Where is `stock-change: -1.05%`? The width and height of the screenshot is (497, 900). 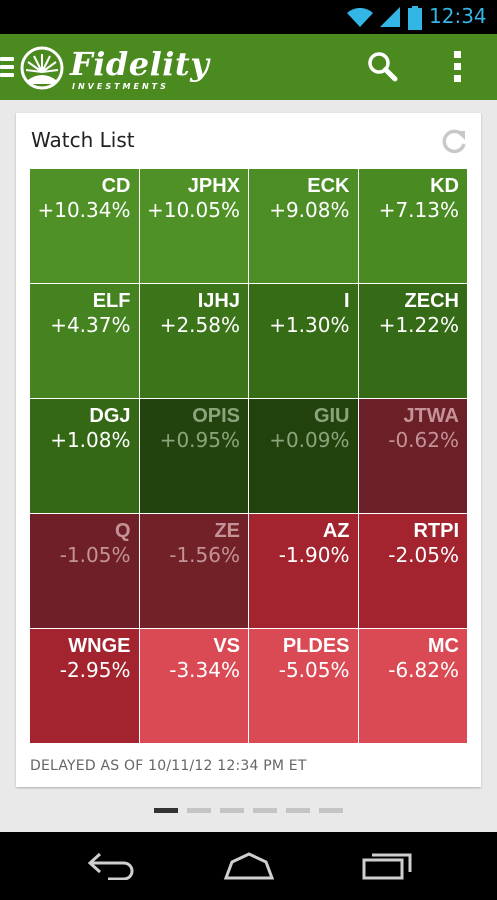 stock-change: -1.05% is located at coordinates (95, 555).